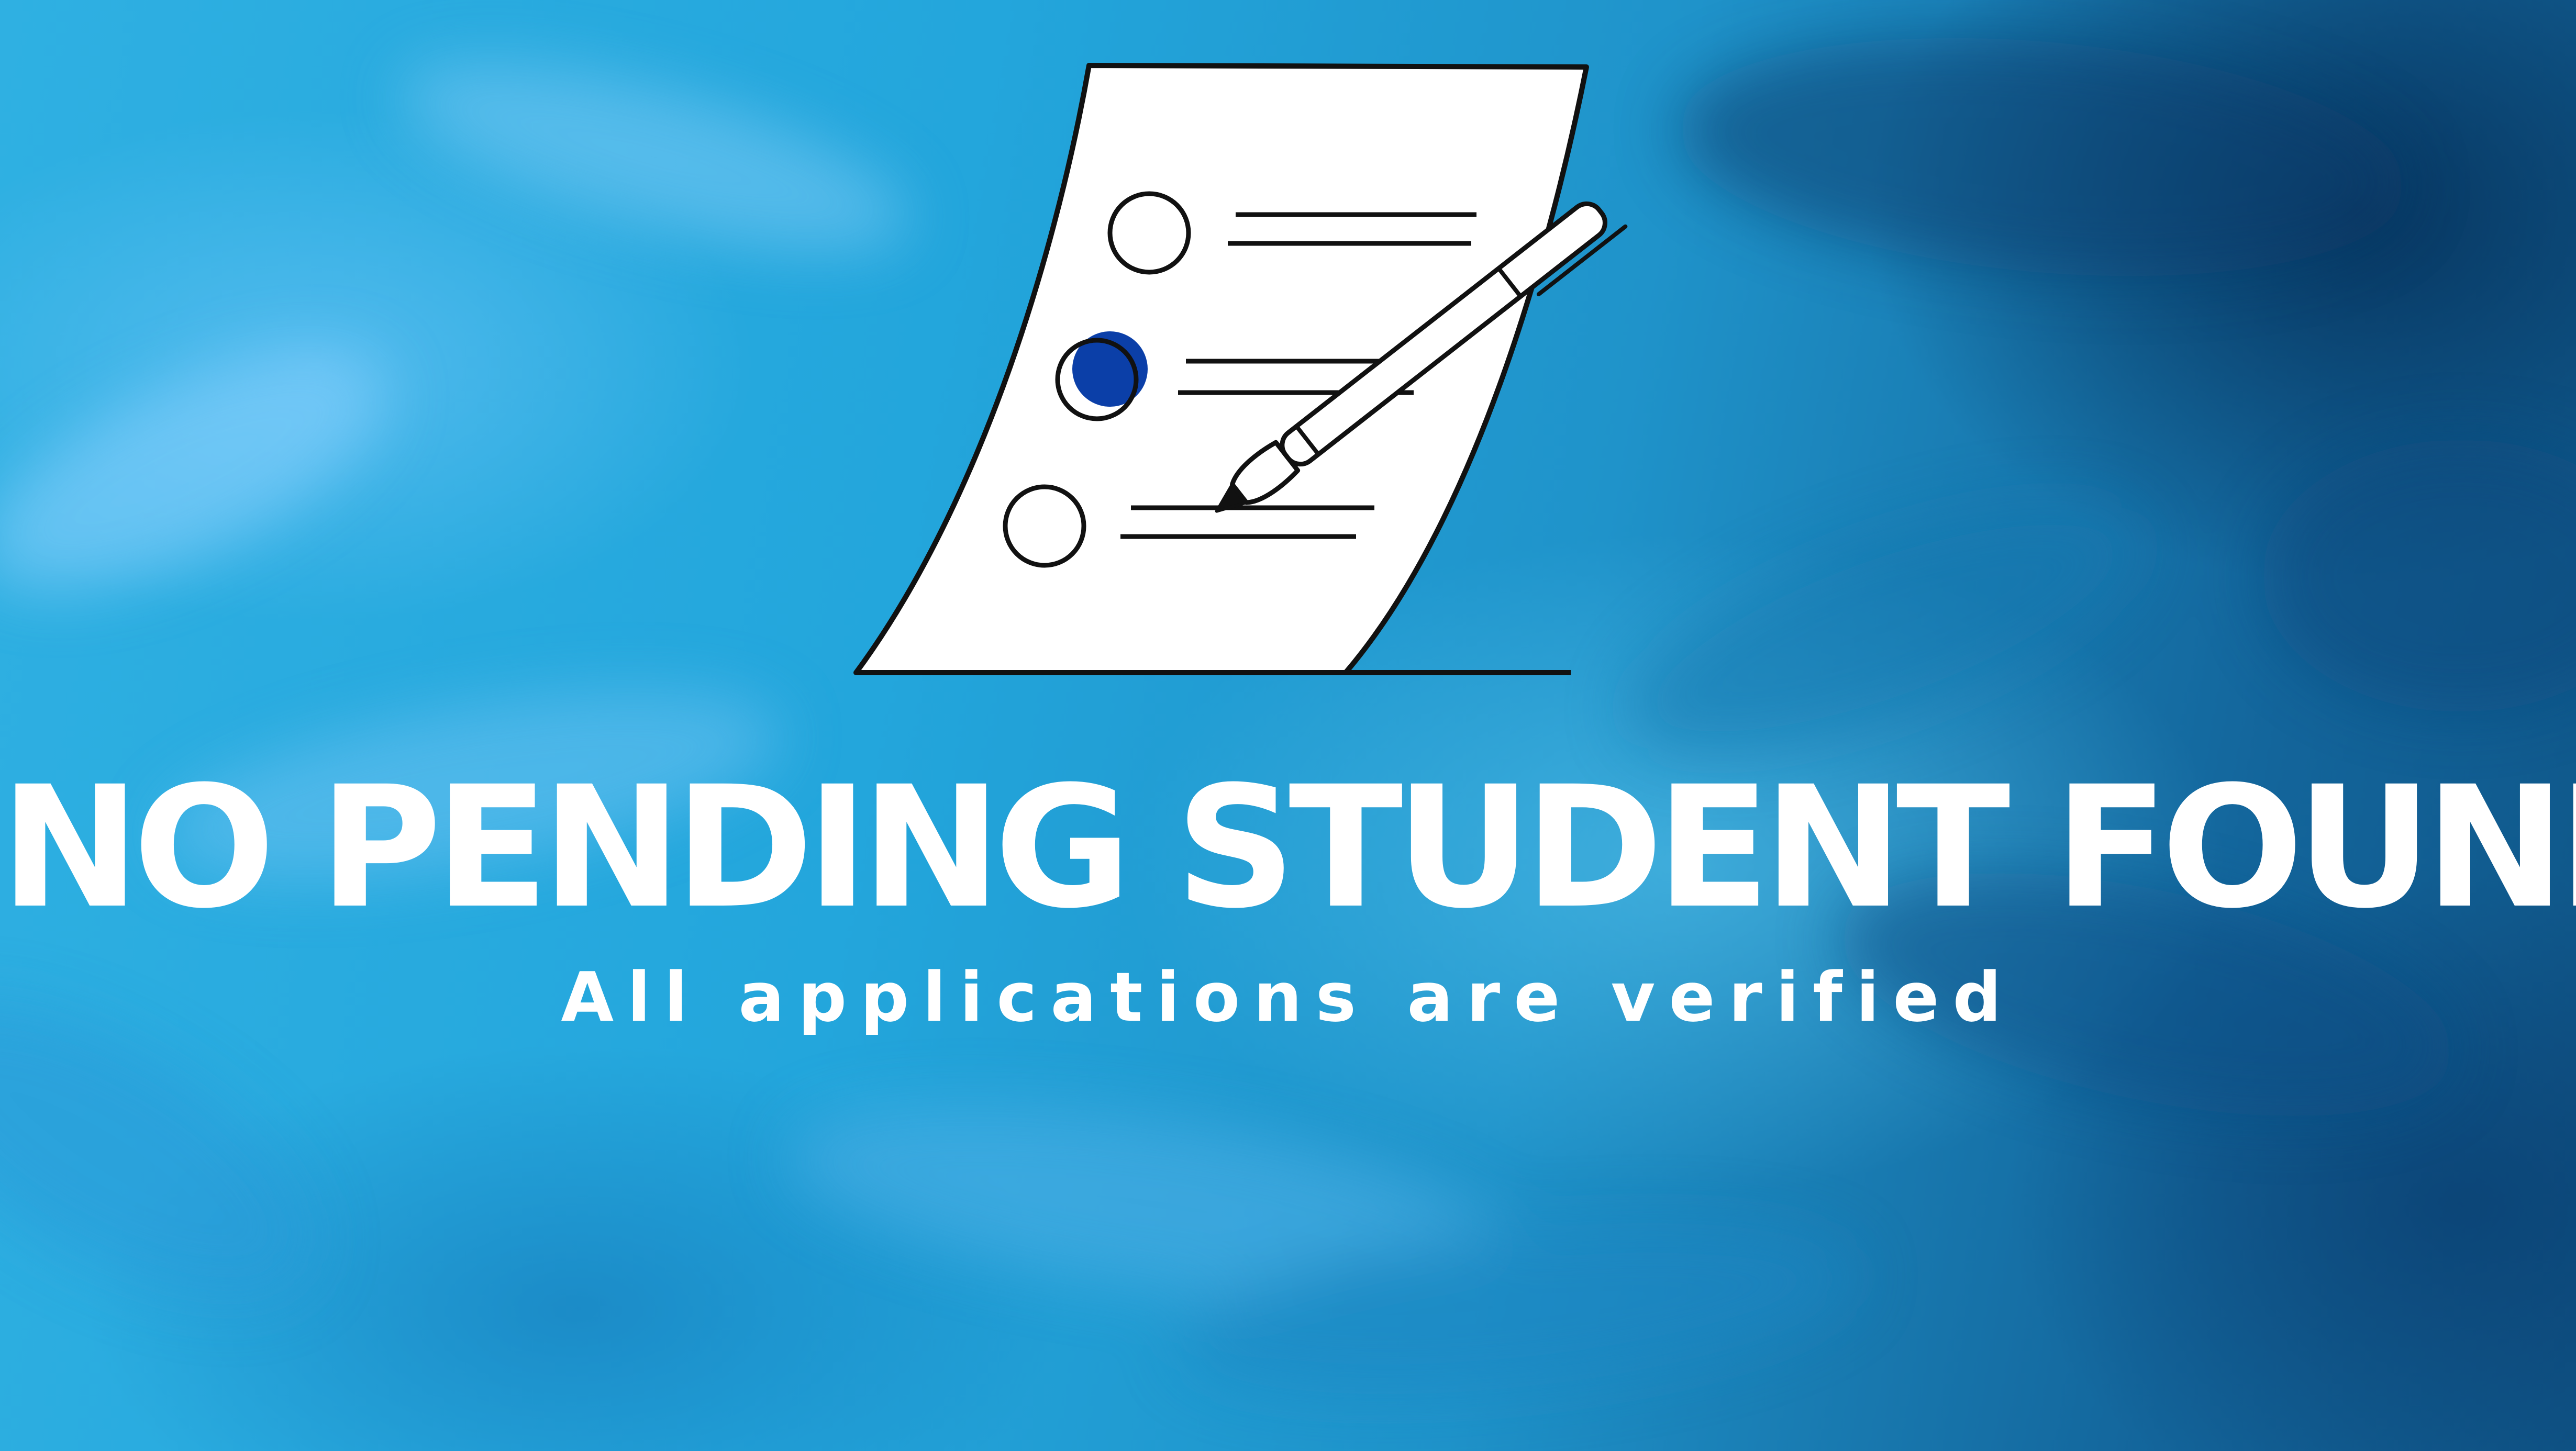 This screenshot has width=2576, height=1451. I want to click on option-3-radio, so click(1044, 526).